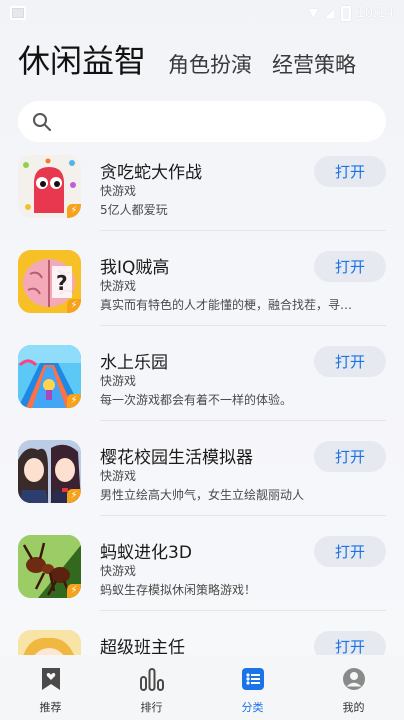 The width and height of the screenshot is (404, 720). What do you see at coordinates (202, 387) in the screenshot?
I see `list-item: ⚡ 水上乐园 快游戏 每一次游戏都会有着不一样的体验。 打开` at bounding box center [202, 387].